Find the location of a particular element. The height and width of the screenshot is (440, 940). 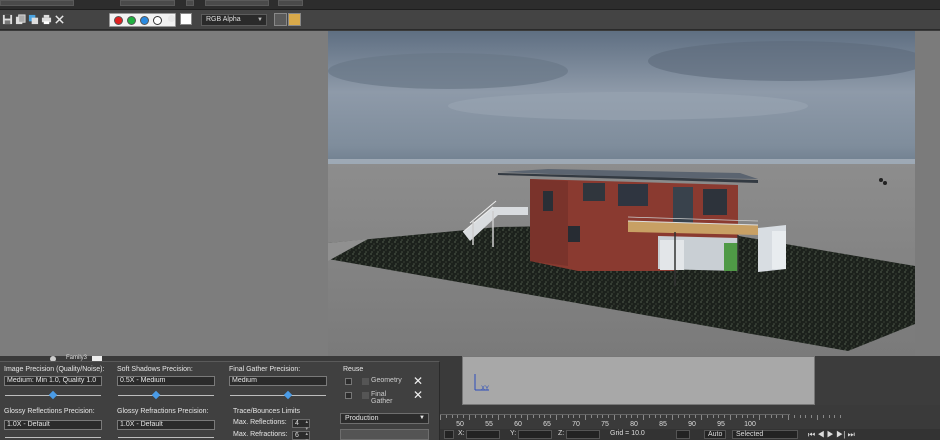

timeline-label: 85 is located at coordinates (663, 424).